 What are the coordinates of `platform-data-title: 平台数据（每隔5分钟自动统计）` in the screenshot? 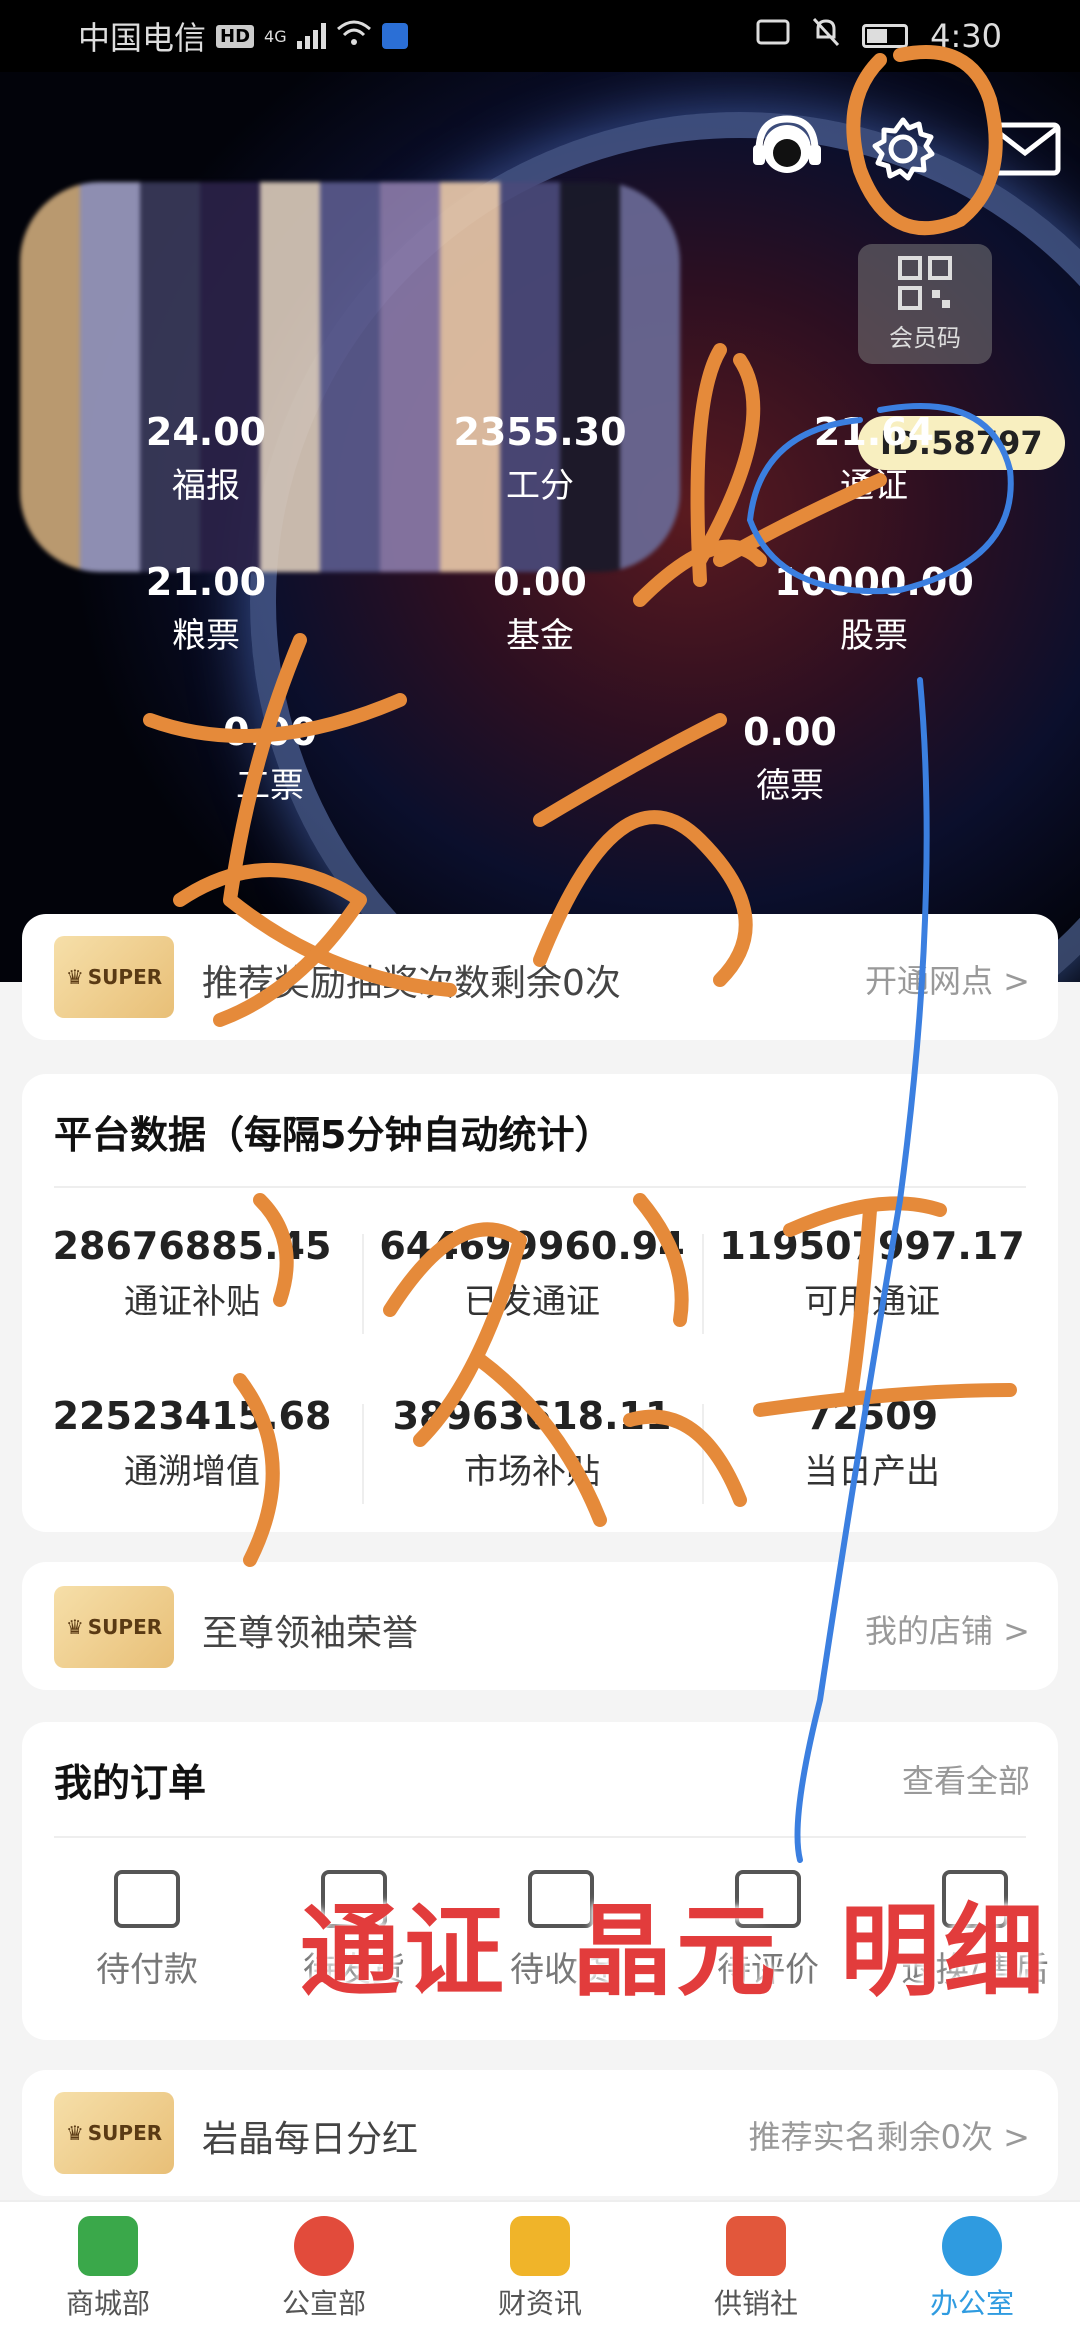 It's located at (333, 1135).